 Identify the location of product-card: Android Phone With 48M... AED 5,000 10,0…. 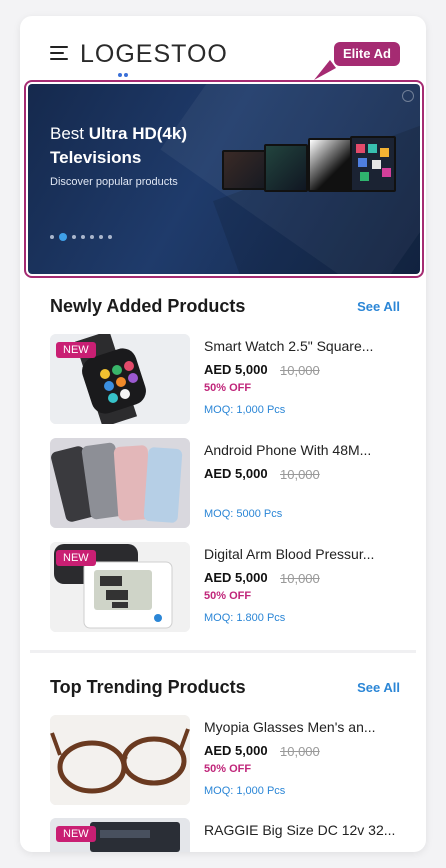
(226, 484).